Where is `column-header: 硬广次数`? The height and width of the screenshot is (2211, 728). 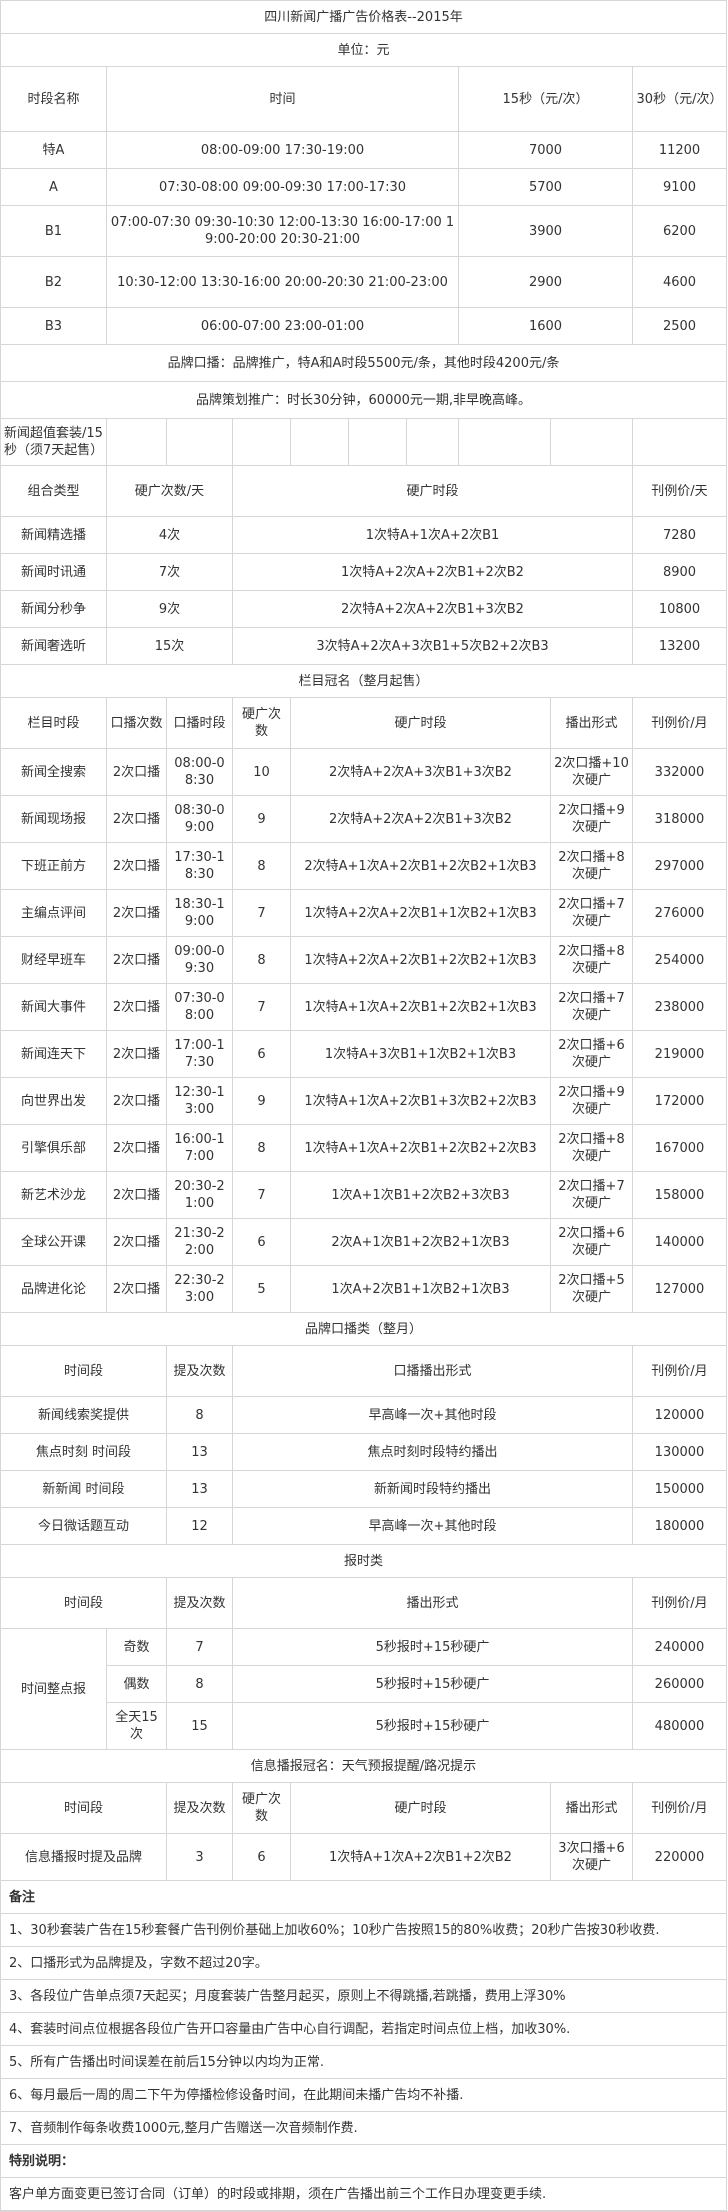
column-header: 硬广次数 is located at coordinates (261, 1808).